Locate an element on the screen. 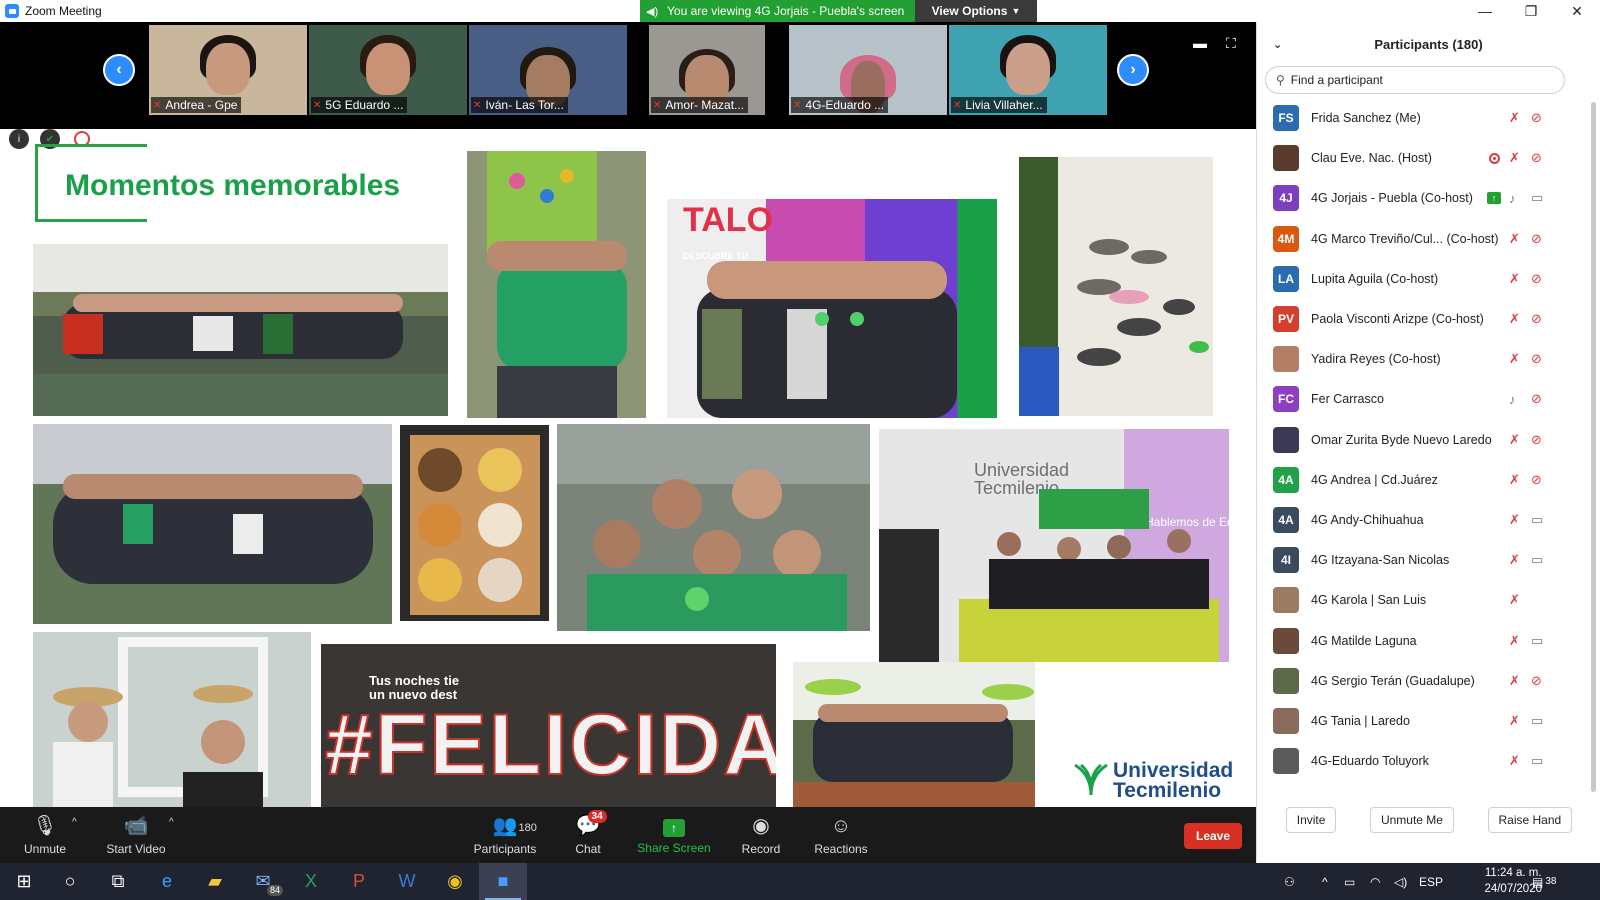  collapse-chevron-icon: ⌄ is located at coordinates (1277, 44).